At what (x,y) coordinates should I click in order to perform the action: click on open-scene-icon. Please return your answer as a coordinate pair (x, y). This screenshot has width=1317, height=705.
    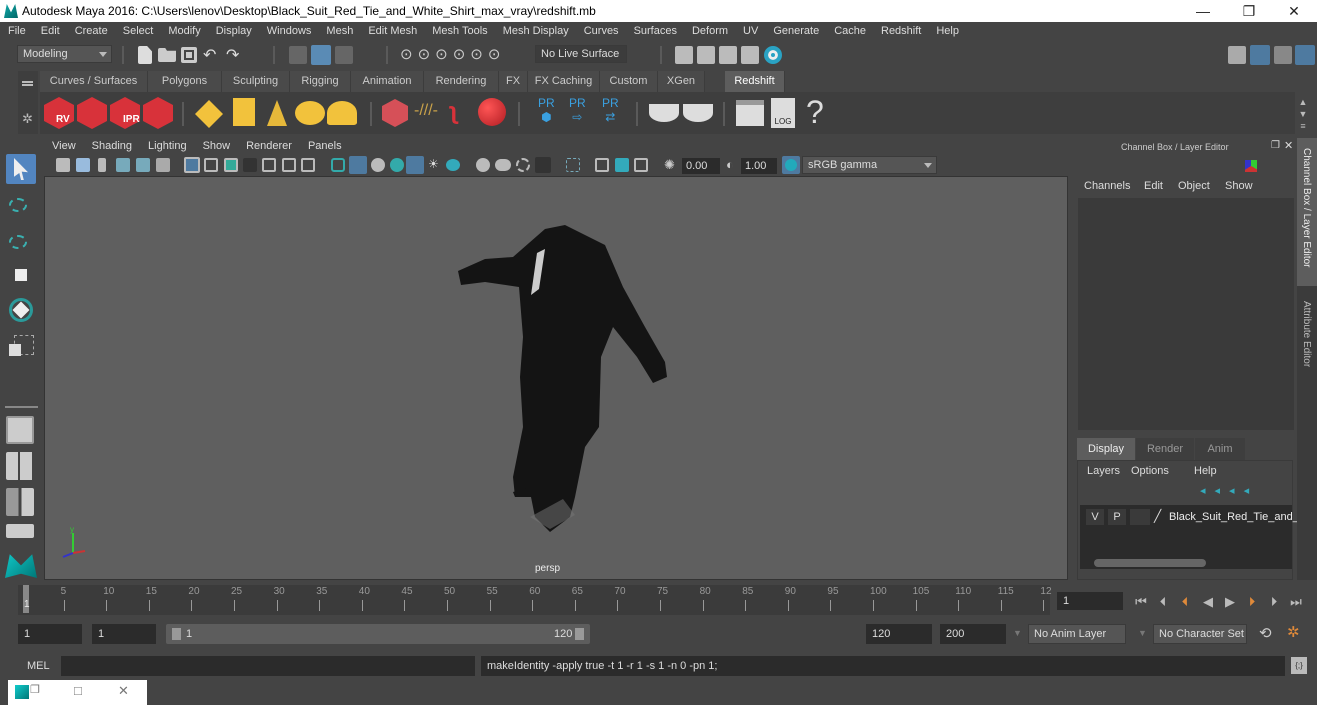
    Looking at the image, I should click on (167, 55).